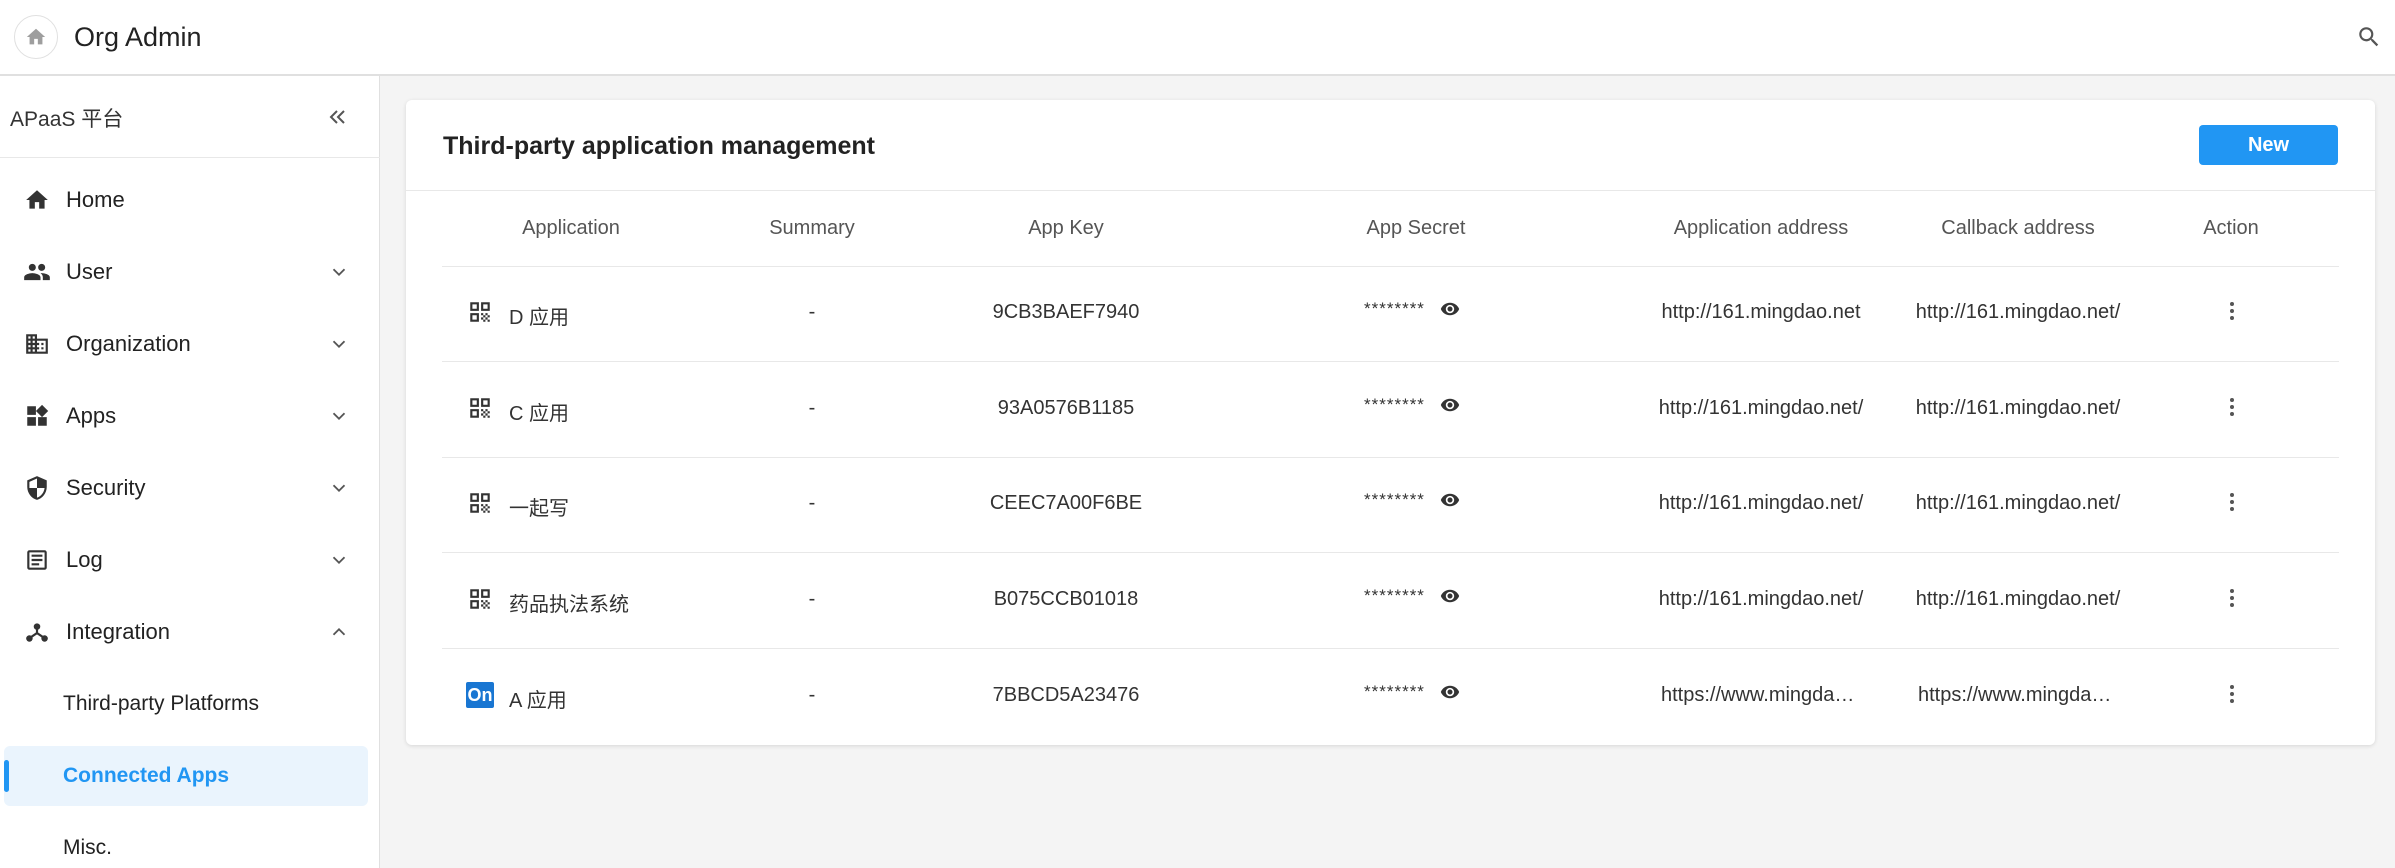  What do you see at coordinates (37, 344) in the screenshot?
I see `building-icon` at bounding box center [37, 344].